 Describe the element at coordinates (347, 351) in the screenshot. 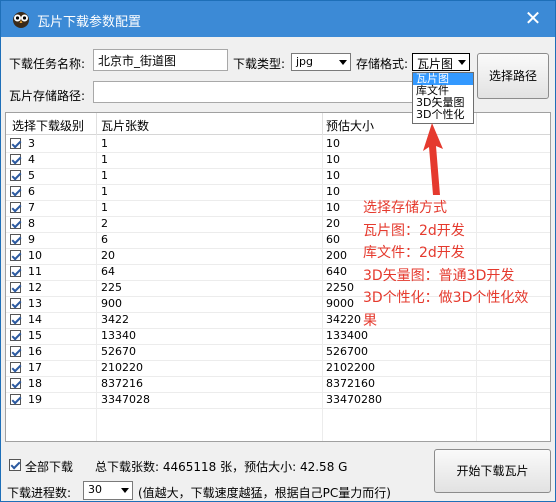

I see `size-cell: 526700` at that location.